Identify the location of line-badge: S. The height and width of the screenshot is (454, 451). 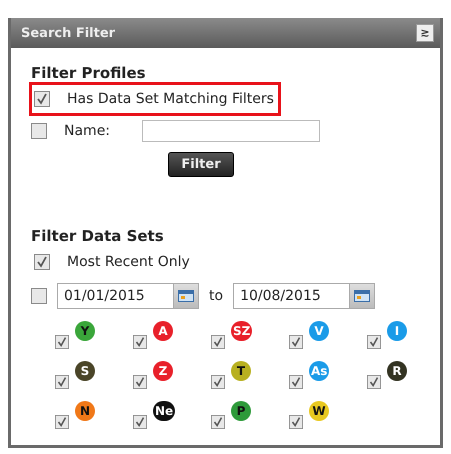
(85, 371).